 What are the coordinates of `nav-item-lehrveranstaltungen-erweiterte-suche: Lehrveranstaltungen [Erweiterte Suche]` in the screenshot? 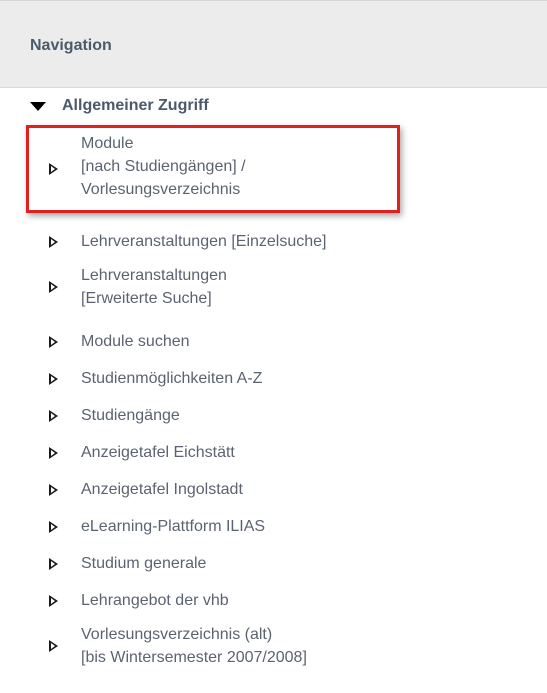 It's located at (289, 288).